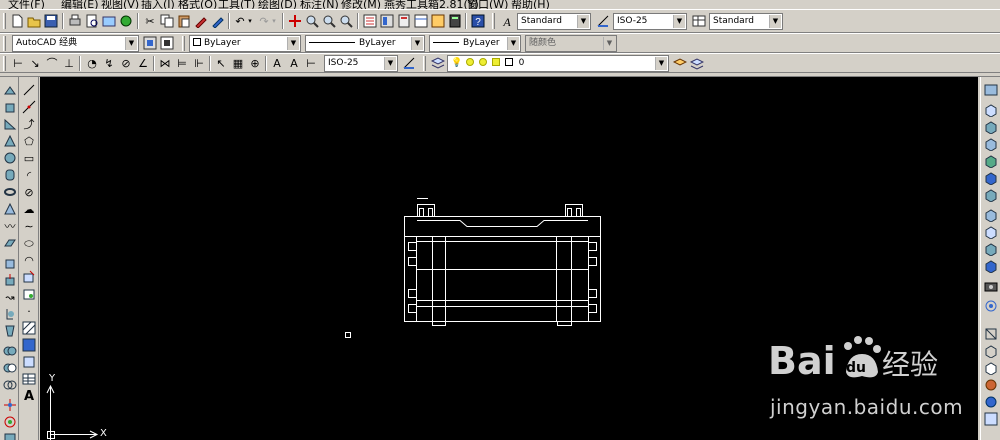  What do you see at coordinates (455, 21) in the screenshot?
I see `quickcalc-icon` at bounding box center [455, 21].